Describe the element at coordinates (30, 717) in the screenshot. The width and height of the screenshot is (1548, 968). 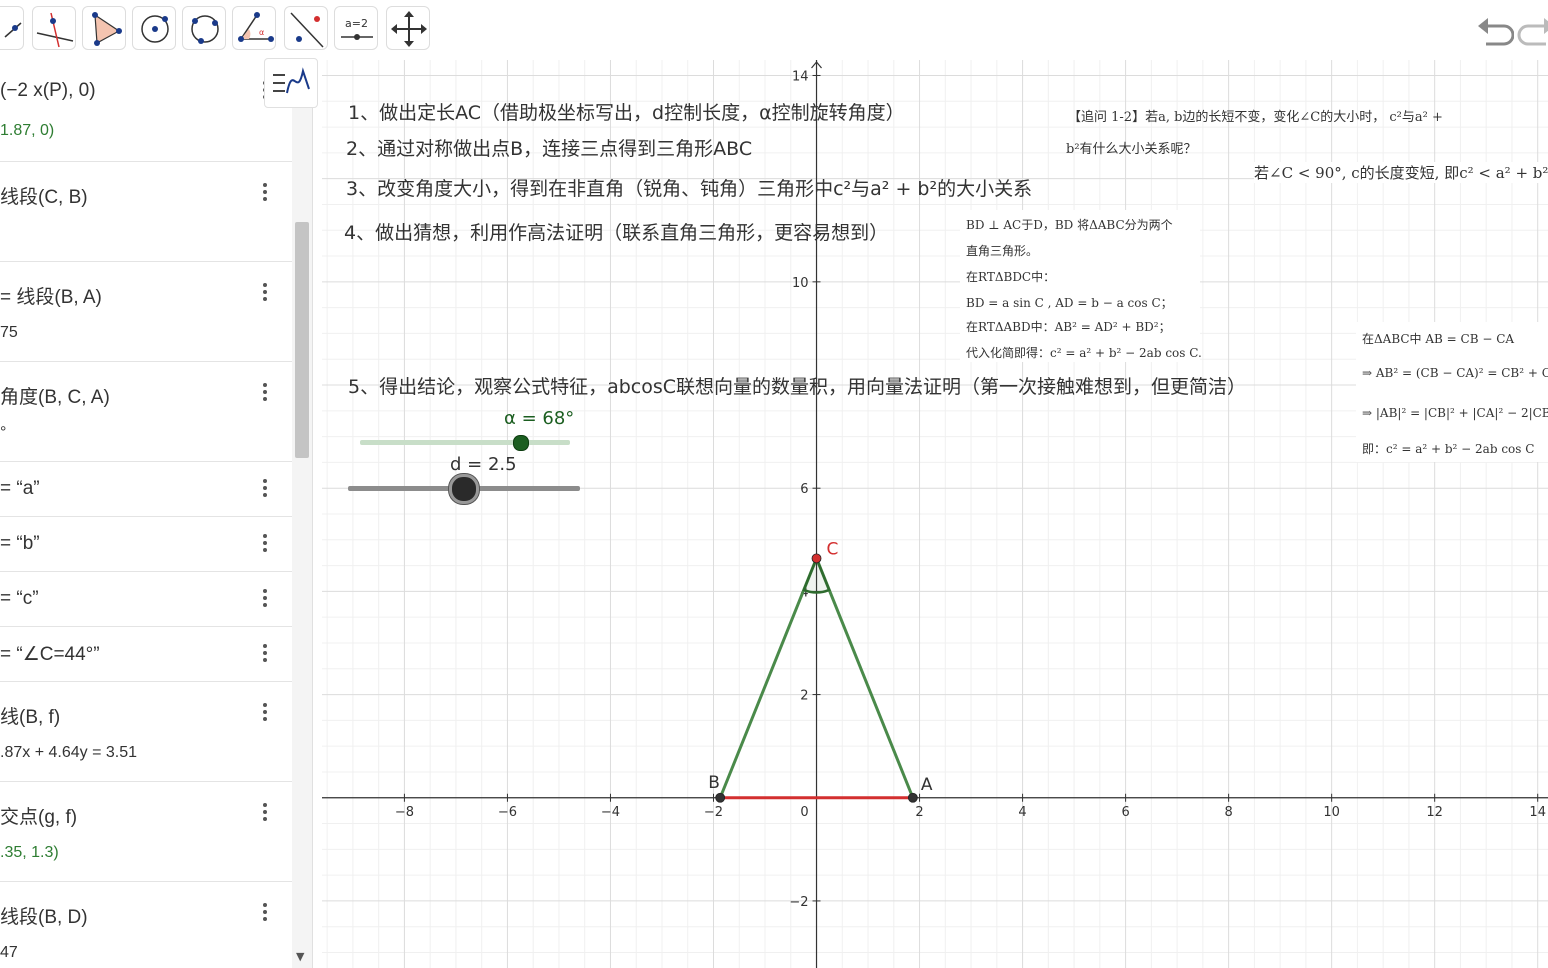
I see `algebra-row-definition: 线(B, f)` at that location.